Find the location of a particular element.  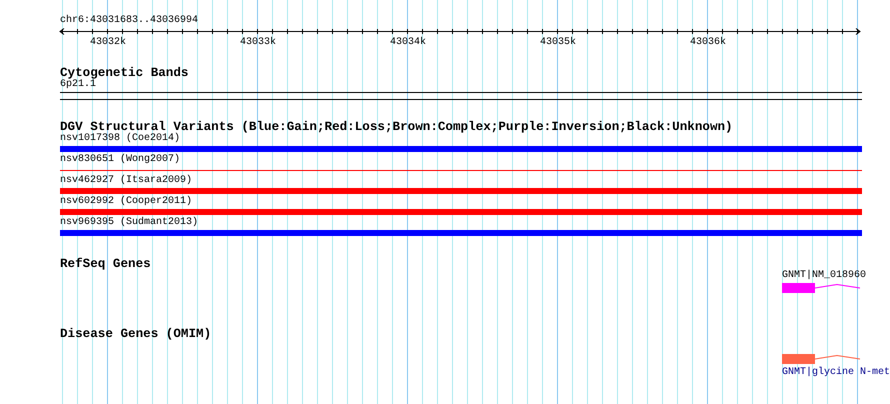

band-label: 6p21.1 is located at coordinates (78, 85).